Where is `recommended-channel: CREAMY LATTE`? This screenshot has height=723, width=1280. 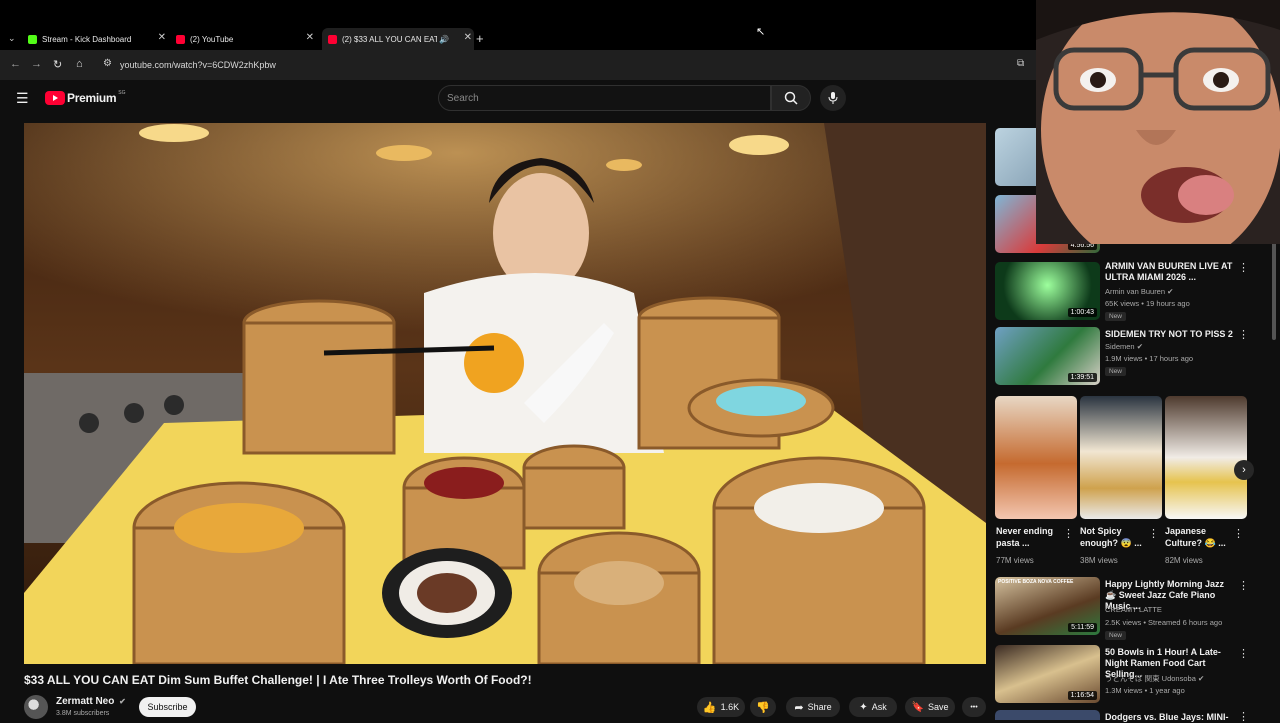
recommended-channel: CREAMY LATTE is located at coordinates (1170, 609).